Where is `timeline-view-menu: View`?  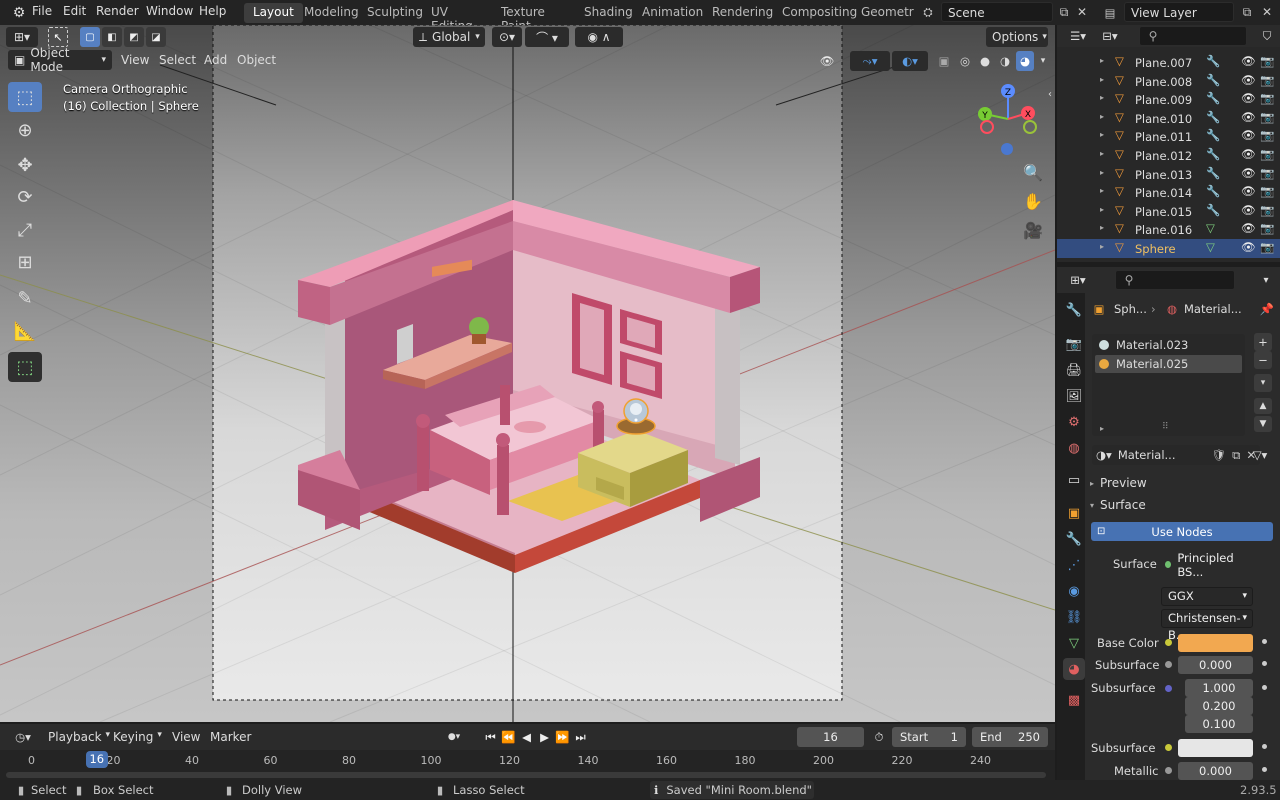
timeline-view-menu: View is located at coordinates (186, 737).